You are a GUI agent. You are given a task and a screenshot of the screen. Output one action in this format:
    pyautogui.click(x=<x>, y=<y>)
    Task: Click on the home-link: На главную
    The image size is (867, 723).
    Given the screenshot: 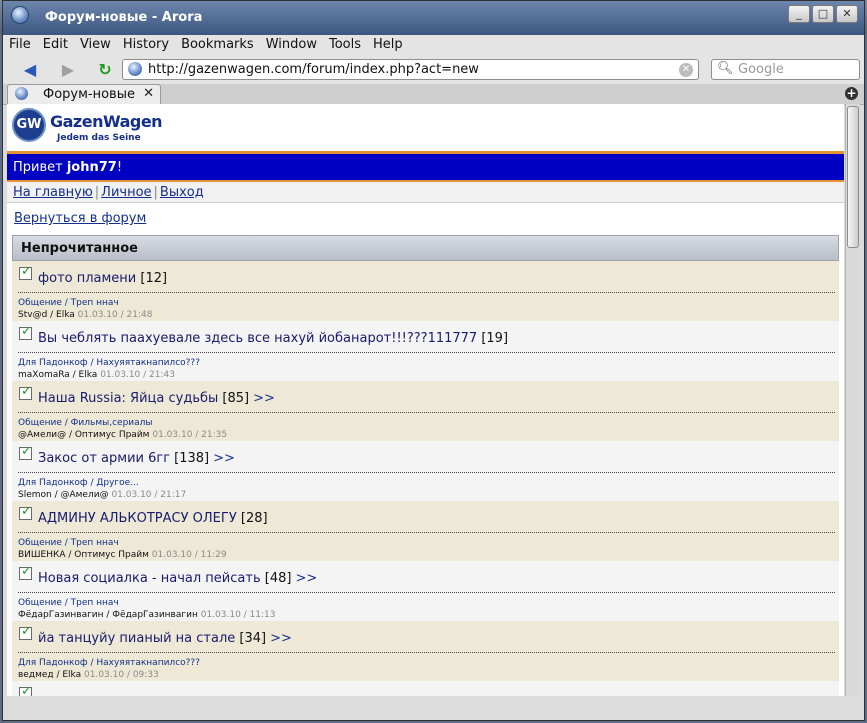 What is the action you would take?
    pyautogui.click(x=53, y=192)
    